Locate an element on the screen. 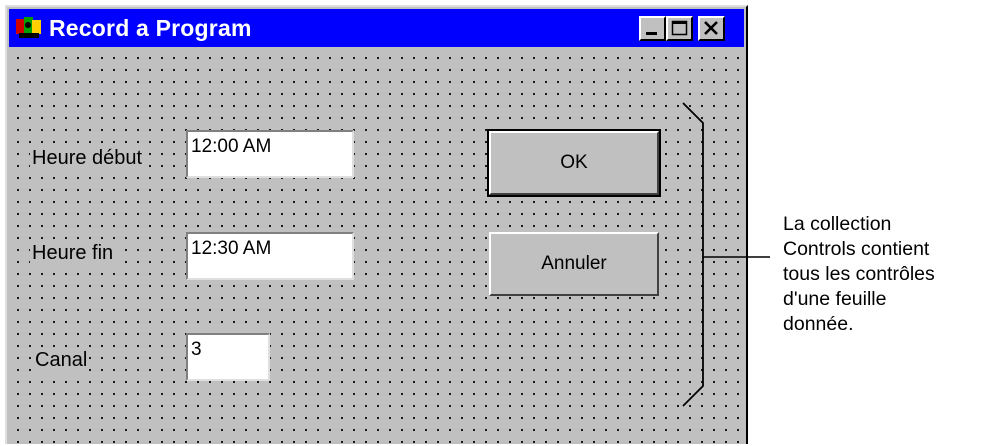  annotation-line: tous les contrôles is located at coordinates (859, 274).